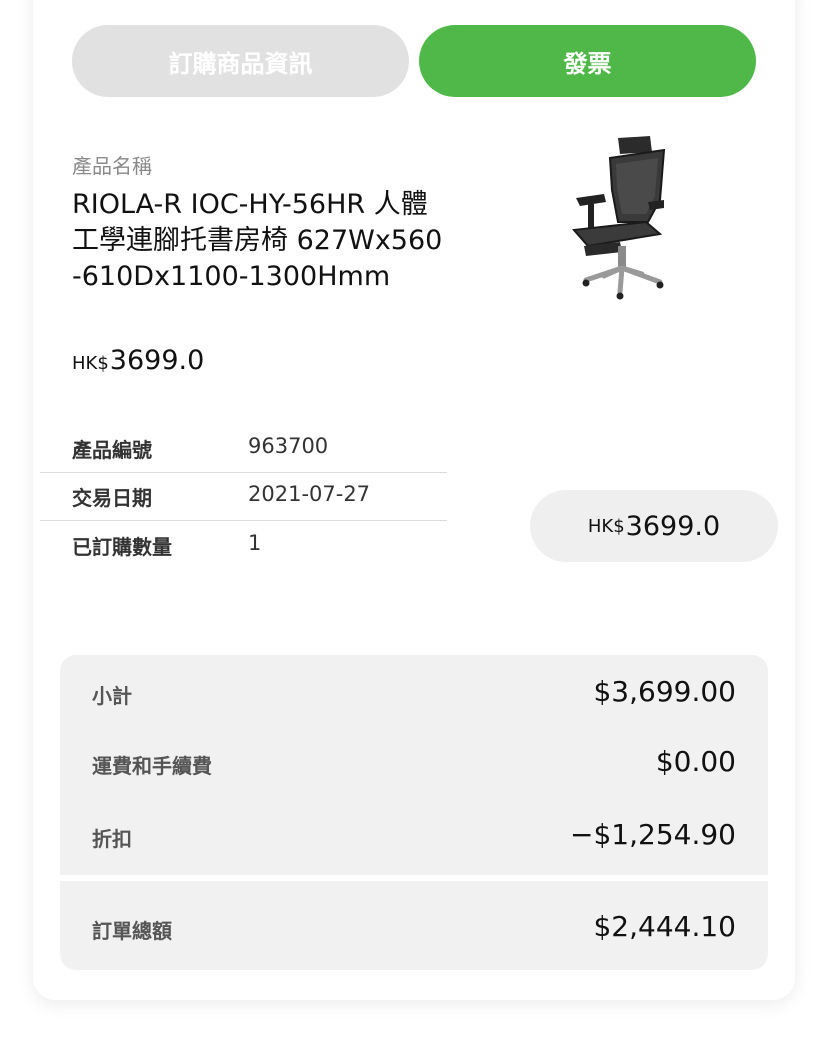 This screenshot has width=823, height=1041. I want to click on discount-value: −$1,254.90, so click(653, 834).